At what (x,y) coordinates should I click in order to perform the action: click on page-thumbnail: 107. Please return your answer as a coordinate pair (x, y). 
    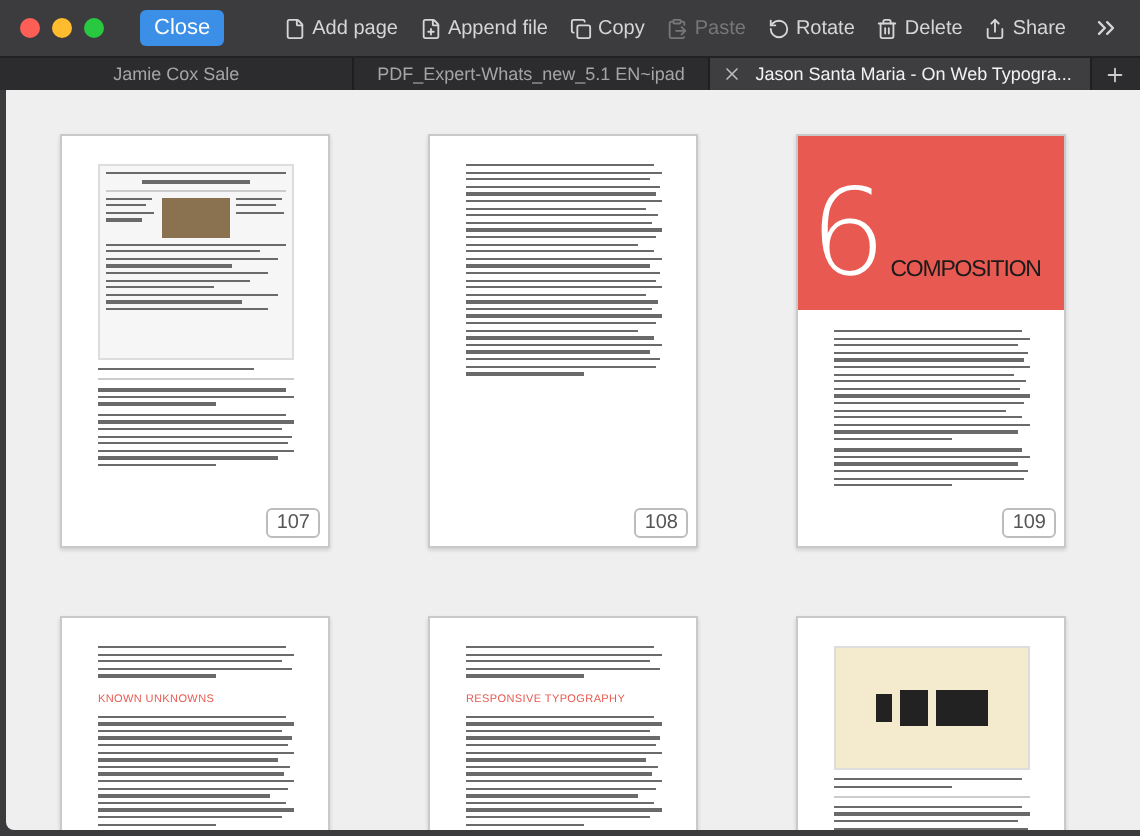
    Looking at the image, I should click on (195, 341).